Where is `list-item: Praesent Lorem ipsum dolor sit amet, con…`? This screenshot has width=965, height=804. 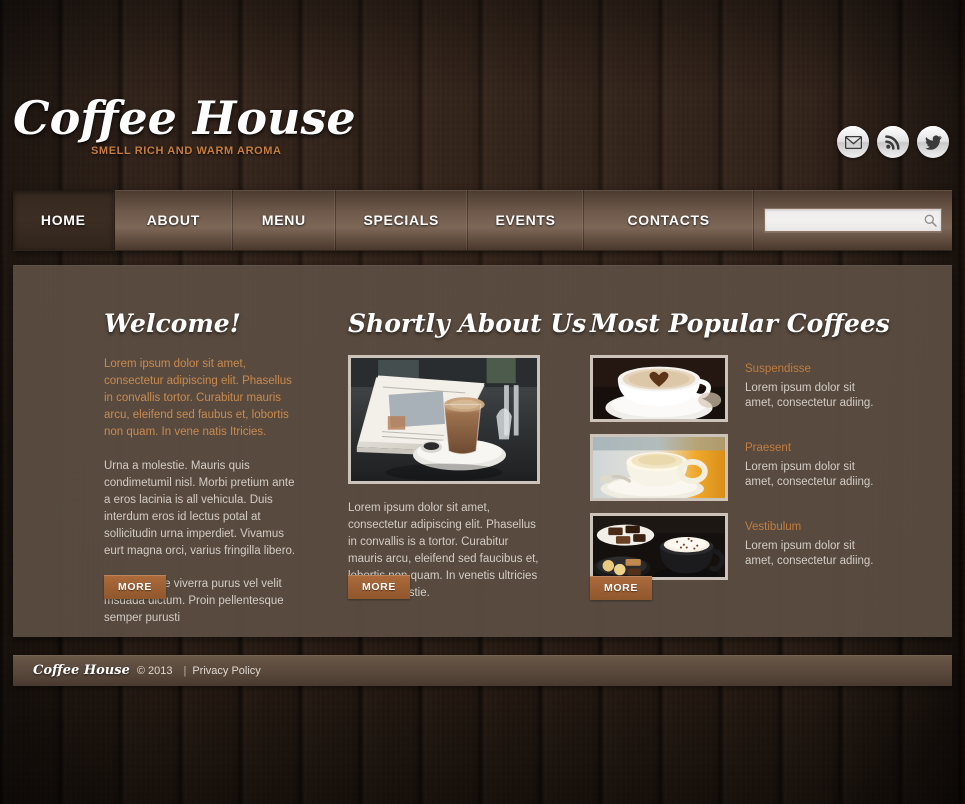 list-item: Praesent Lorem ipsum dolor sit amet, con… is located at coordinates (740, 467).